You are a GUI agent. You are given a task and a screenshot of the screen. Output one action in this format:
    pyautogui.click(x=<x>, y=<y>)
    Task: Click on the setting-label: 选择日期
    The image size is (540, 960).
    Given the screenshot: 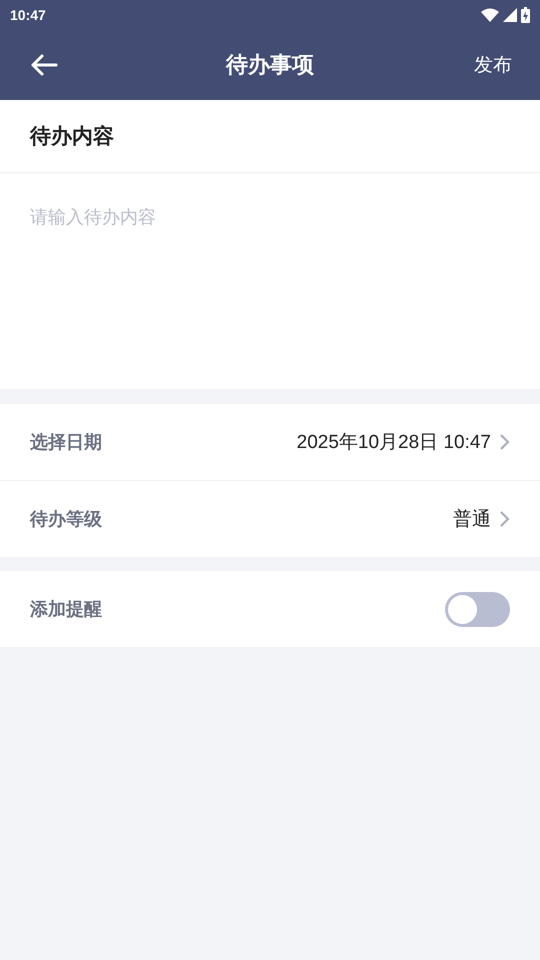 What is the action you would take?
    pyautogui.click(x=66, y=442)
    